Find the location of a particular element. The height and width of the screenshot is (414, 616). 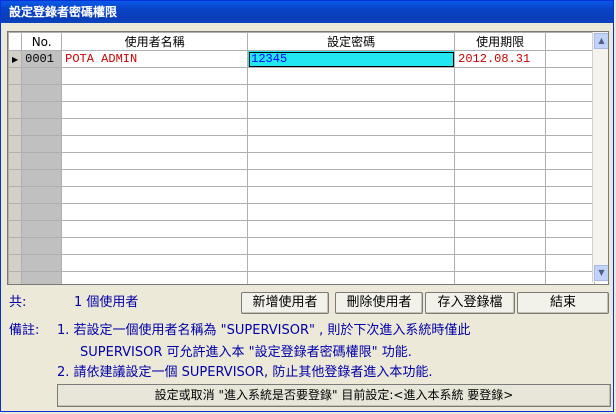

vertical-scrollbar: ▲ ▼ is located at coordinates (600, 157).